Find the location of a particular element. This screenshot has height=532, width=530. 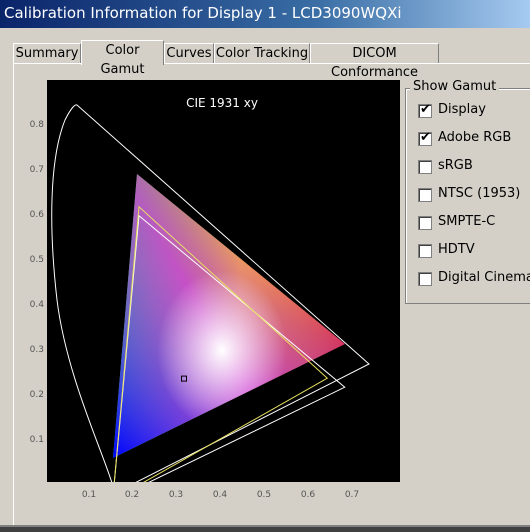

tab-dicom-conformance: DICOM Conformance is located at coordinates (374, 61).